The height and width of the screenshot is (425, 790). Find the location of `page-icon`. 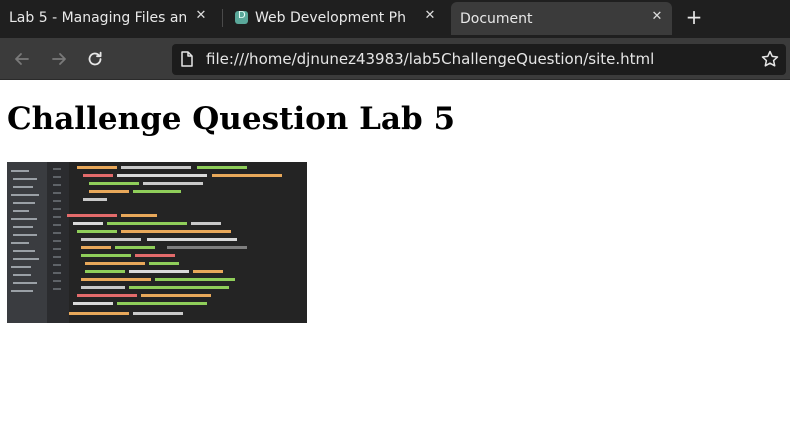

page-icon is located at coordinates (187, 61).